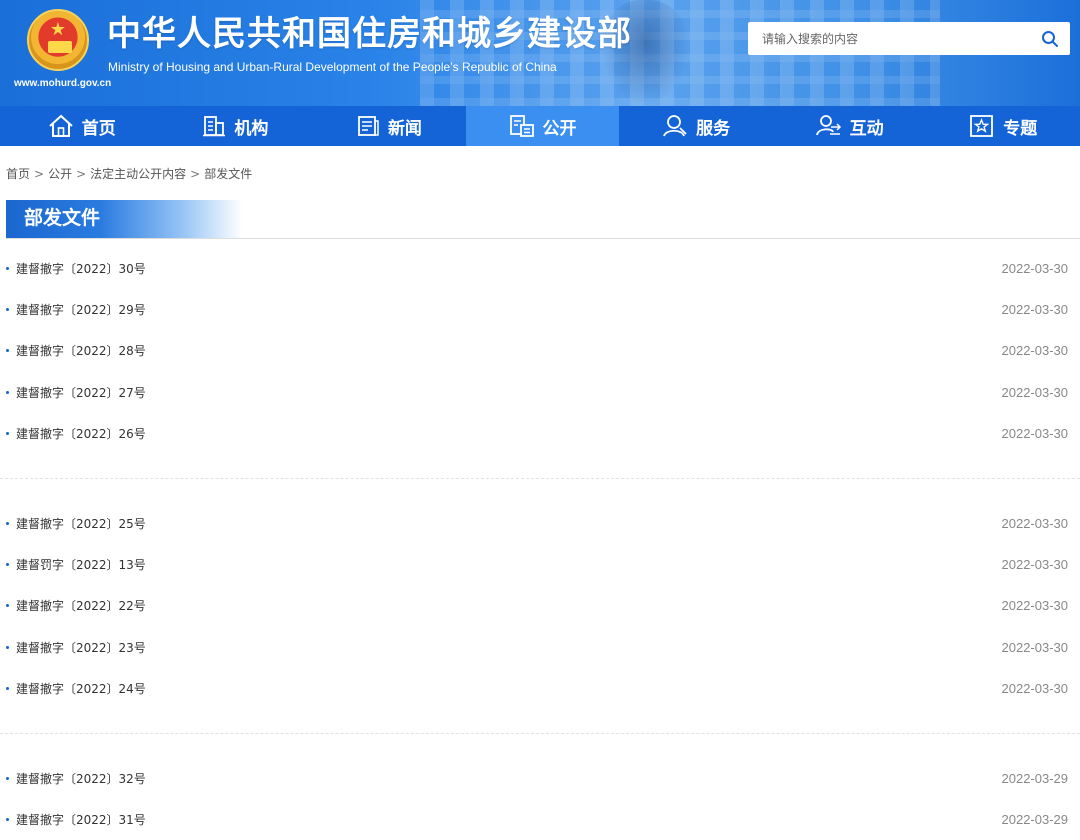  Describe the element at coordinates (828, 126) in the screenshot. I see `interaction-icon` at that location.